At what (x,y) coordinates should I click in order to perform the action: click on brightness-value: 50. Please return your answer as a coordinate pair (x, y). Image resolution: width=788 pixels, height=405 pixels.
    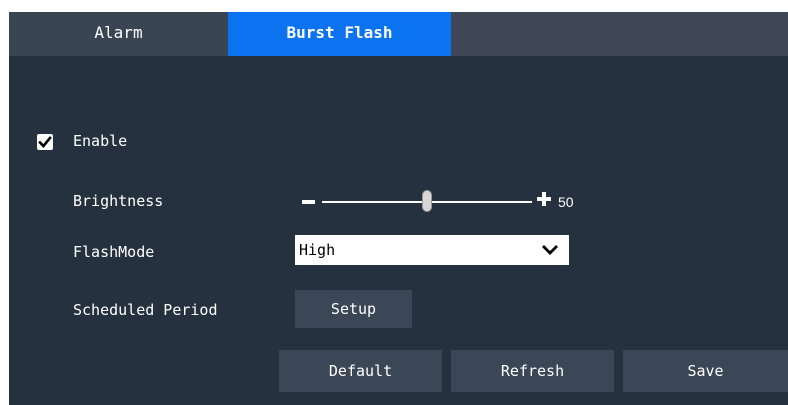
    Looking at the image, I should click on (566, 202).